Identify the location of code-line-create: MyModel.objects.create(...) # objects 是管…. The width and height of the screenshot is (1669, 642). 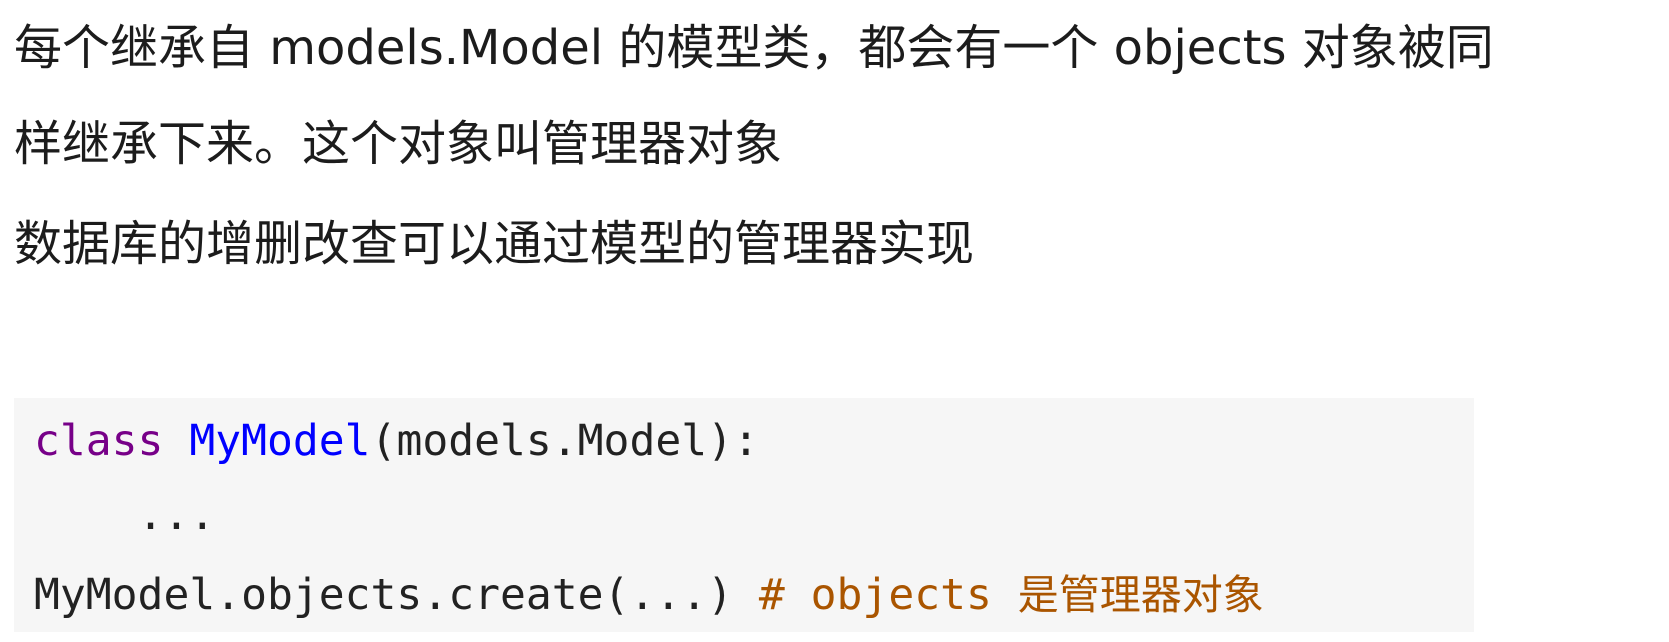
(649, 595).